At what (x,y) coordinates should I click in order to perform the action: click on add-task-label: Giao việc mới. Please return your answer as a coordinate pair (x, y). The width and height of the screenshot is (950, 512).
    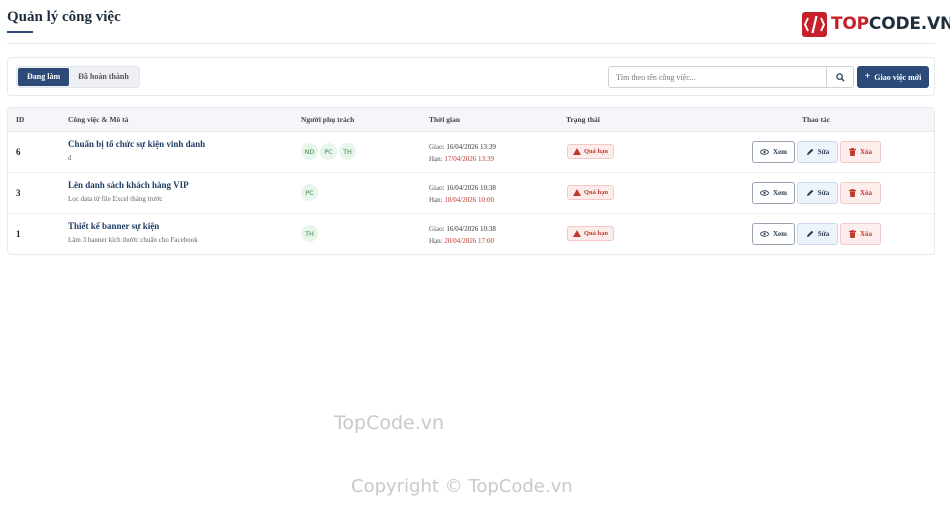
    Looking at the image, I should click on (898, 77).